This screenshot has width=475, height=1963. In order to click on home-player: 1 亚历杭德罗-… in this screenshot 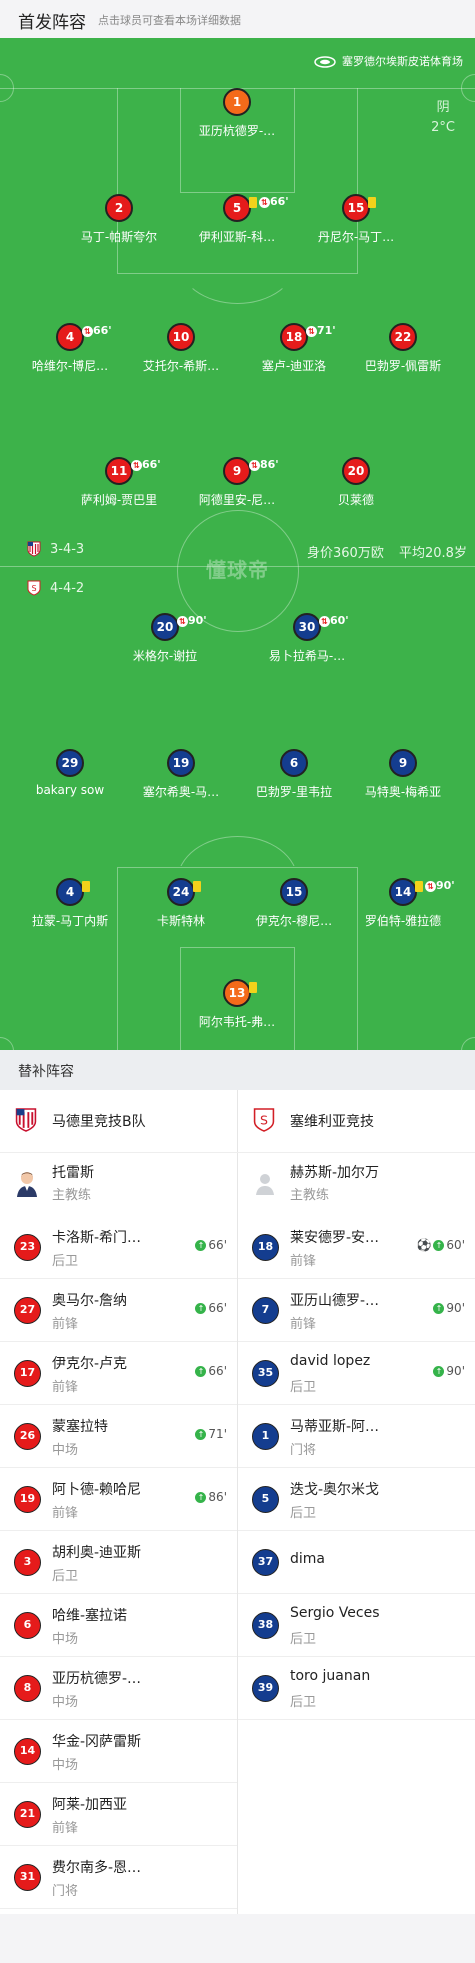, I will do `click(237, 113)`.